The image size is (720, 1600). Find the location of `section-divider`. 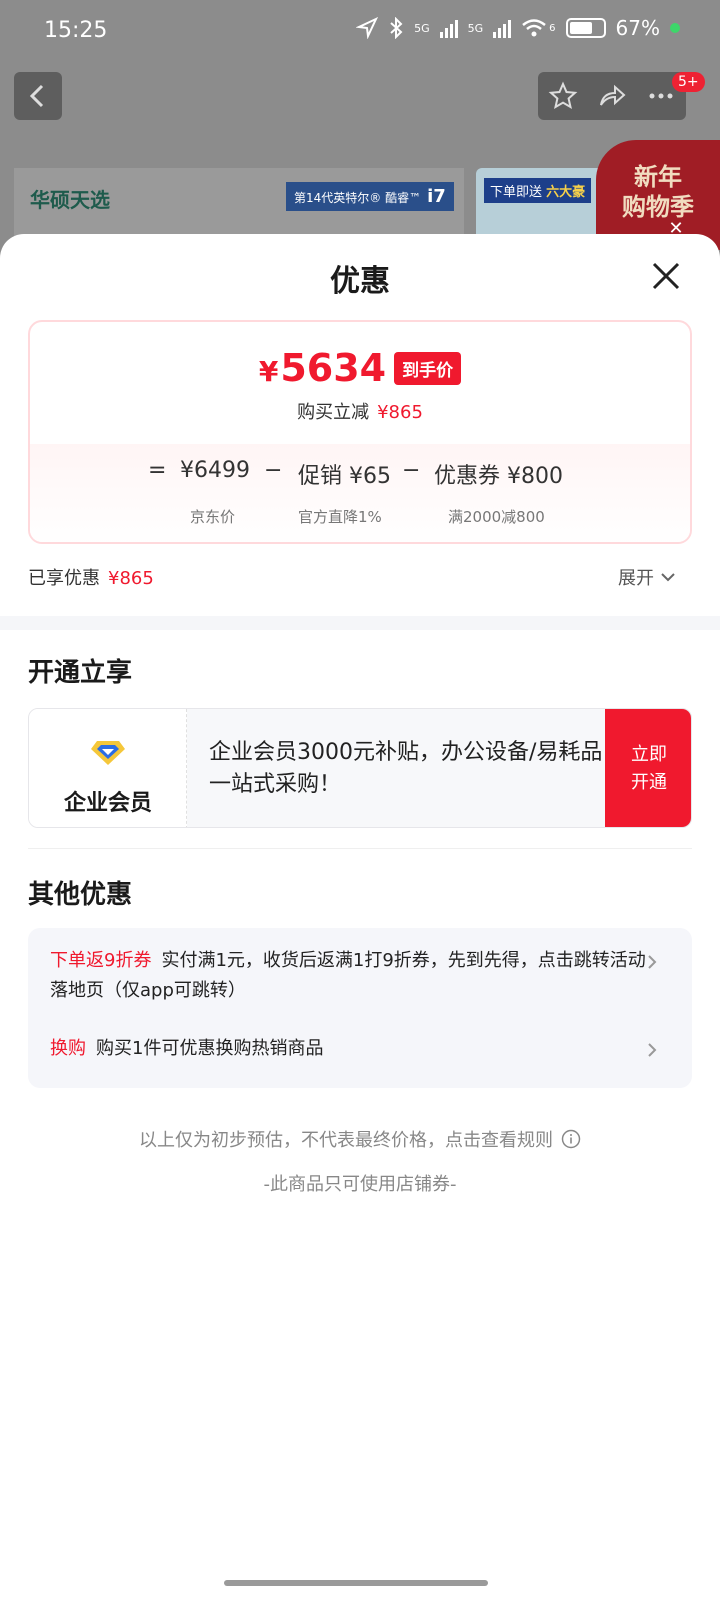

section-divider is located at coordinates (360, 623).